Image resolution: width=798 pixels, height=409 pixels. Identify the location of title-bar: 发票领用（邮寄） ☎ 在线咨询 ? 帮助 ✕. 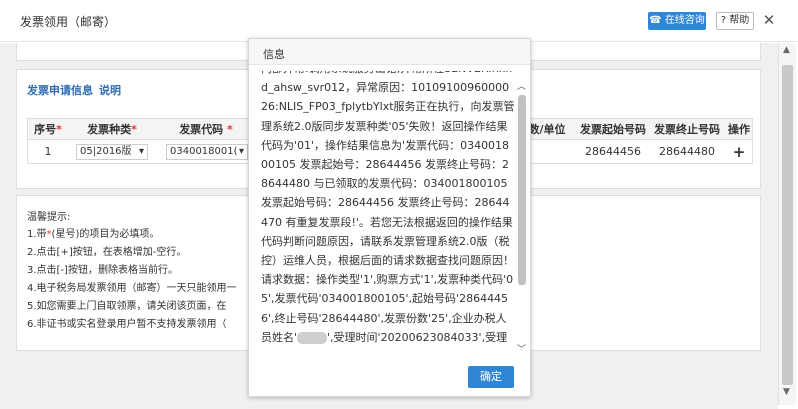
(399, 21).